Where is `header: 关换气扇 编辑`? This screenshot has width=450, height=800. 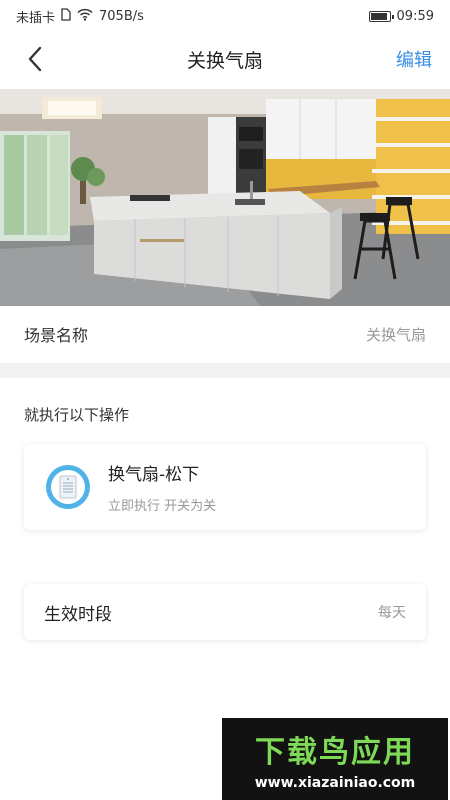
header: 关换气扇 编辑 is located at coordinates (225, 59).